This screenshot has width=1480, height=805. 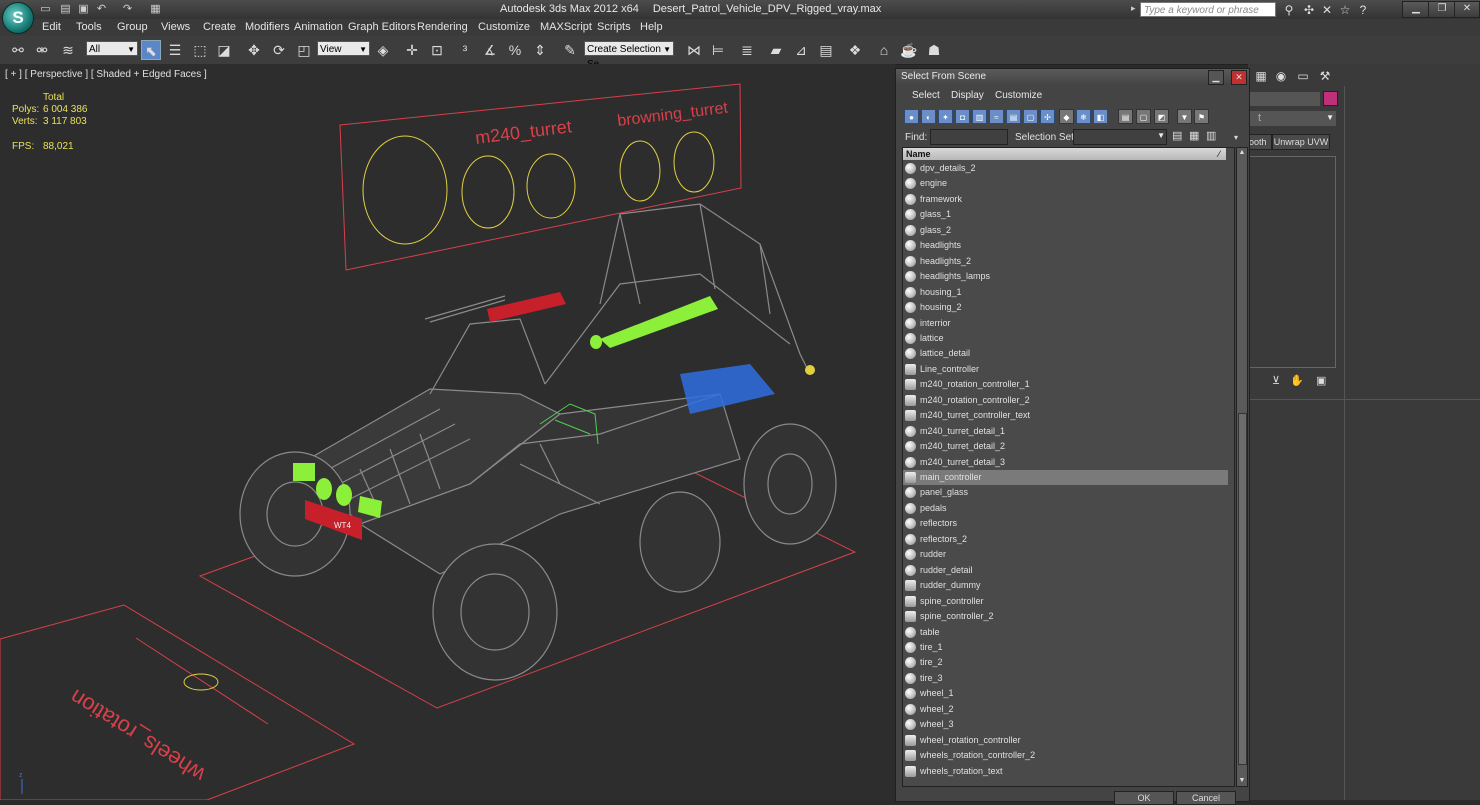 What do you see at coordinates (1065, 570) in the screenshot?
I see `list-item: rudder_detail` at bounding box center [1065, 570].